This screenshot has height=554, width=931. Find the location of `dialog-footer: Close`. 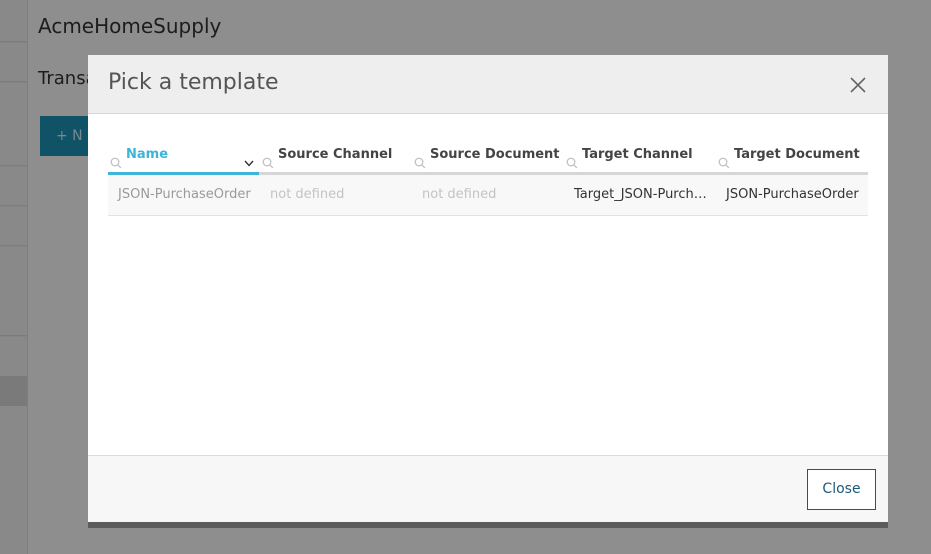

dialog-footer: Close is located at coordinates (488, 488).